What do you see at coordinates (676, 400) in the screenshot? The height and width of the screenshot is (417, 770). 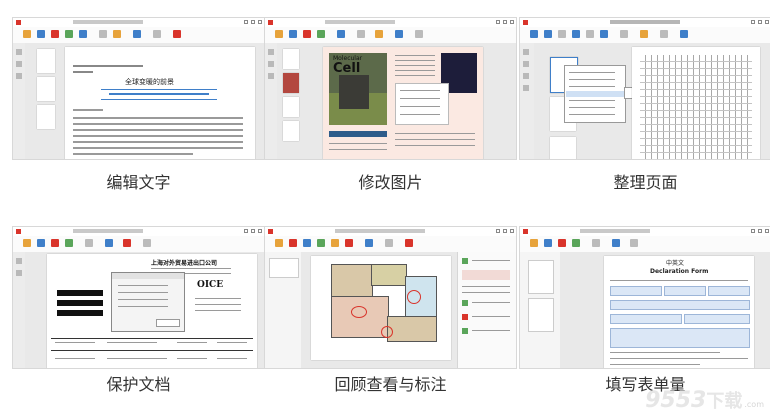 I see `watermark-number: 9553` at bounding box center [676, 400].